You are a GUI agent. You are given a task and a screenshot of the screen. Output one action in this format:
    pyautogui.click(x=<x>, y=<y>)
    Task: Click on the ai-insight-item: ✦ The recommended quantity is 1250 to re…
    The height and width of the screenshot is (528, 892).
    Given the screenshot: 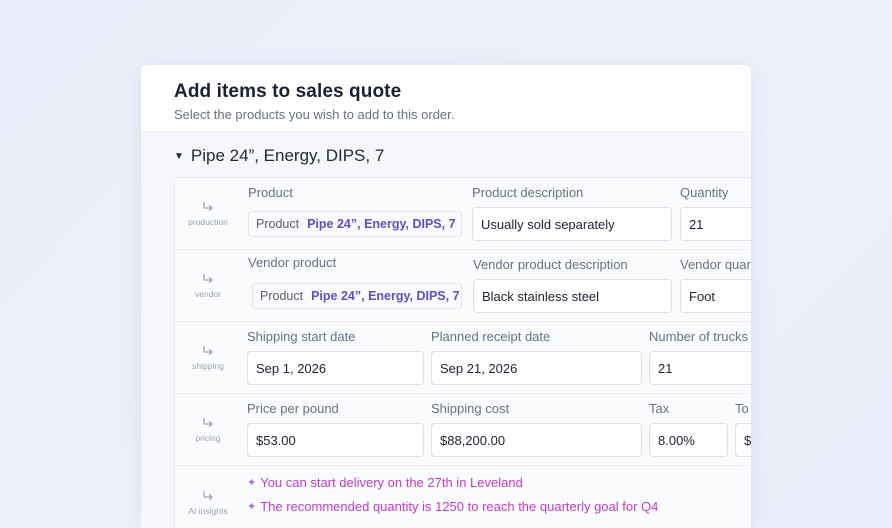 What is the action you would take?
    pyautogui.click(x=452, y=506)
    